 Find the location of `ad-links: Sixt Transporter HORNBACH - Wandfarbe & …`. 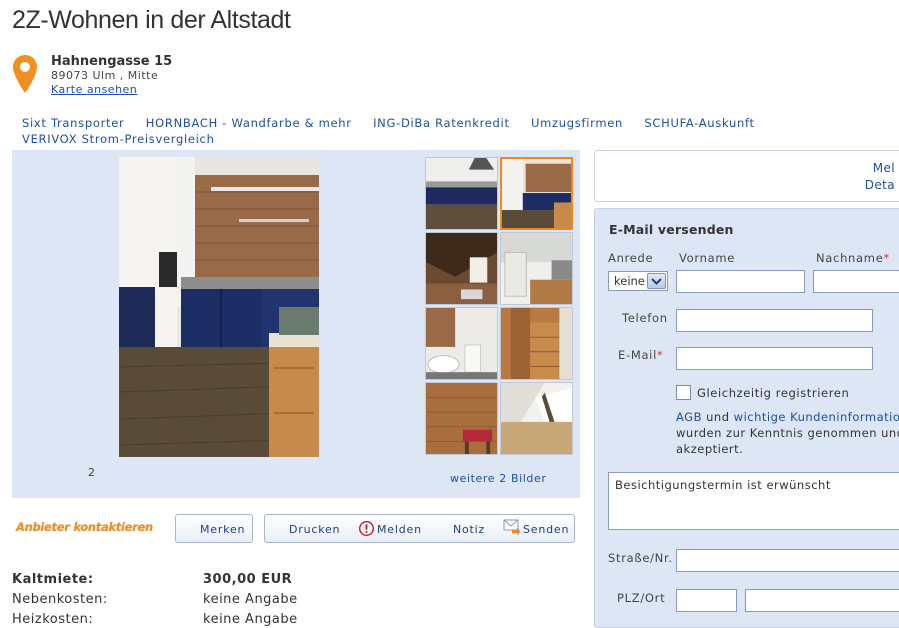

ad-links: Sixt Transporter HORNBACH - Wandfarbe & … is located at coordinates (412, 131).